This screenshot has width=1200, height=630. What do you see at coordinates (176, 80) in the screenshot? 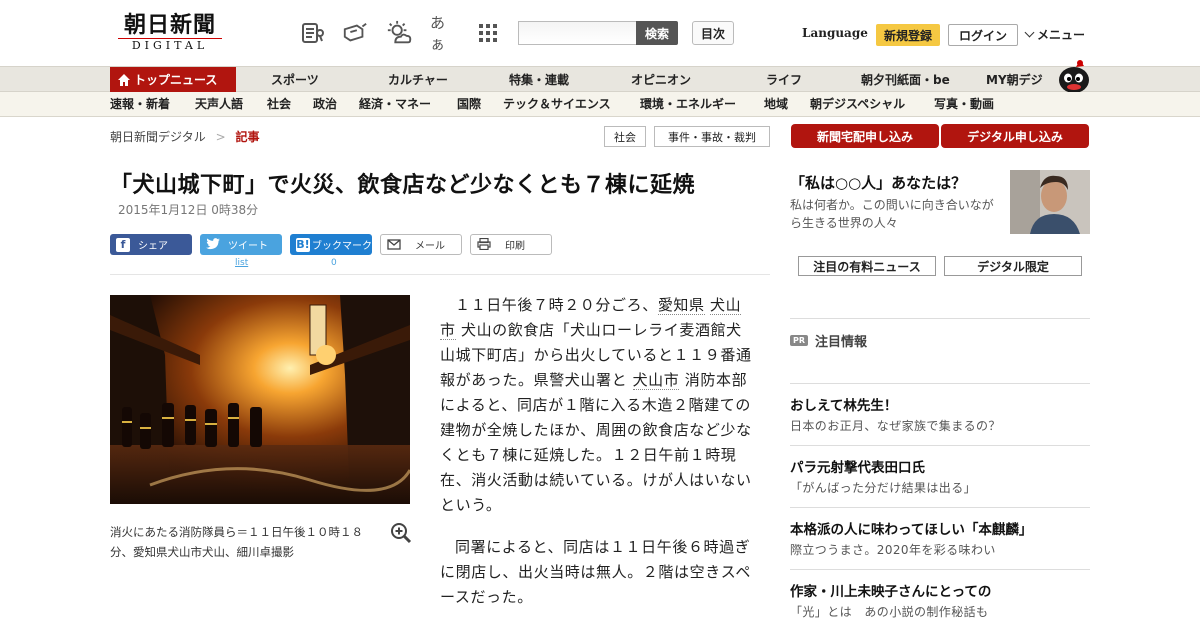
I see `nav-top-news-label: トップニュース` at bounding box center [176, 80].